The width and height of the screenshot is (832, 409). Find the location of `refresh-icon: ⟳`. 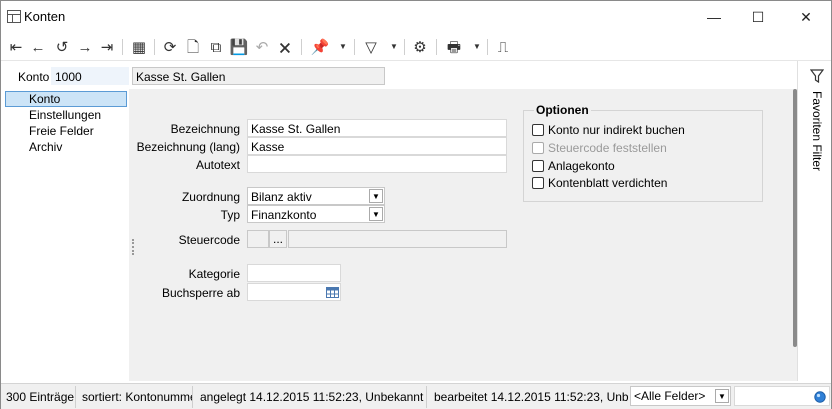

refresh-icon: ⟳ is located at coordinates (170, 47).